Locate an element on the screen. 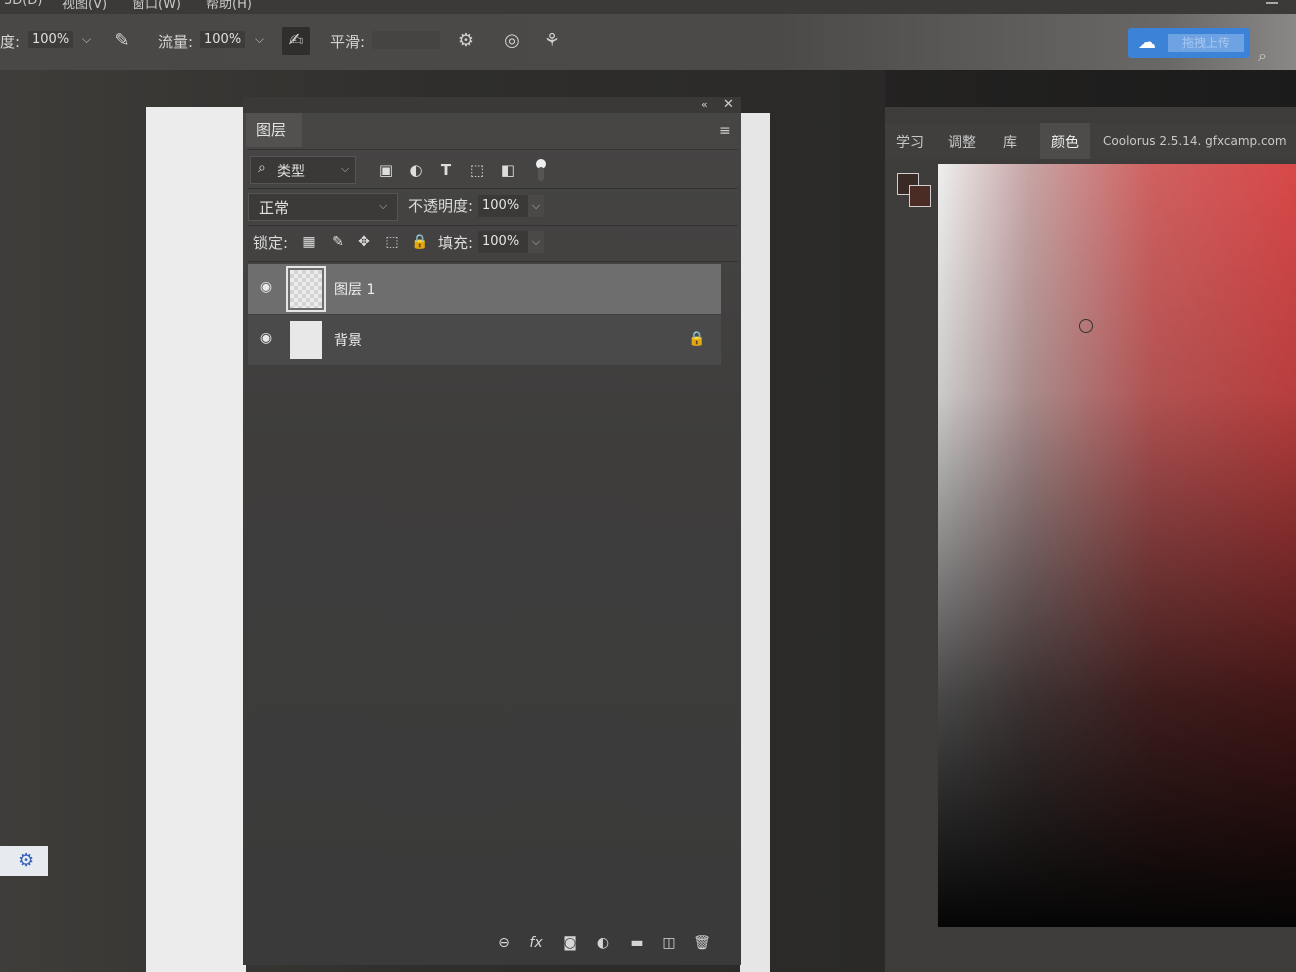  trash-icon: 🗑 is located at coordinates (702, 943).